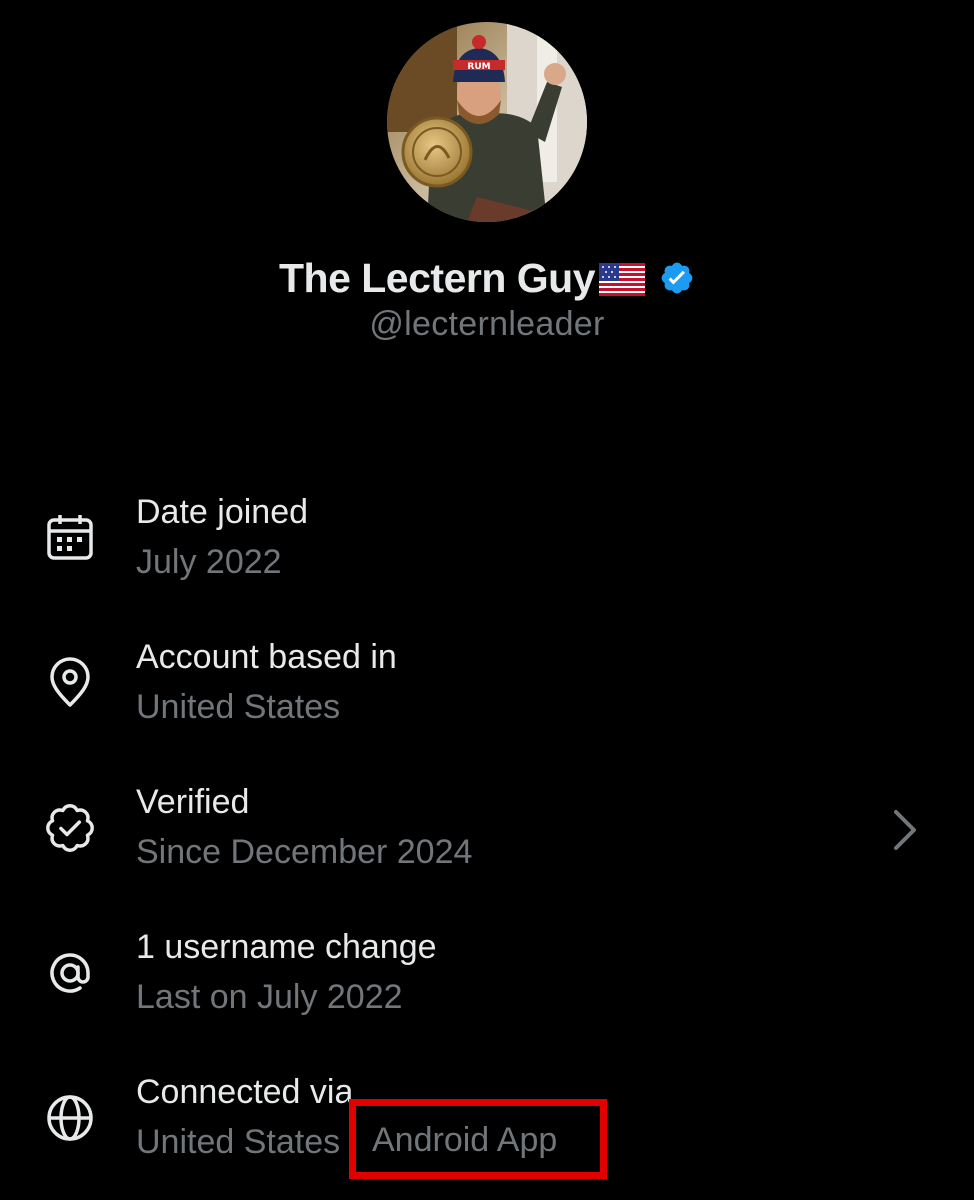 The height and width of the screenshot is (1200, 974). What do you see at coordinates (70, 683) in the screenshot?
I see `location-pin-icon` at bounding box center [70, 683].